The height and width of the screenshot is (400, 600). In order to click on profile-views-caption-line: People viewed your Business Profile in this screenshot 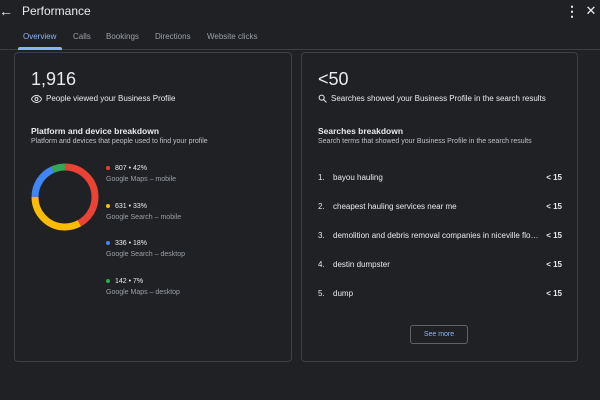, I will do `click(103, 98)`.